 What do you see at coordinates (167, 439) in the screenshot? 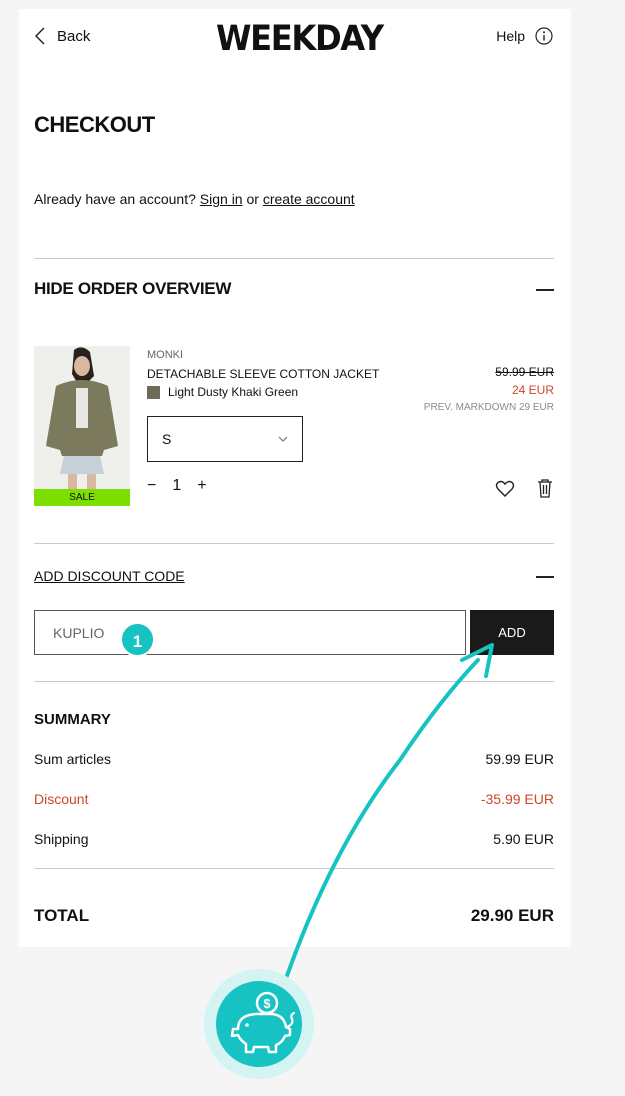
I see `size-value: S` at bounding box center [167, 439].